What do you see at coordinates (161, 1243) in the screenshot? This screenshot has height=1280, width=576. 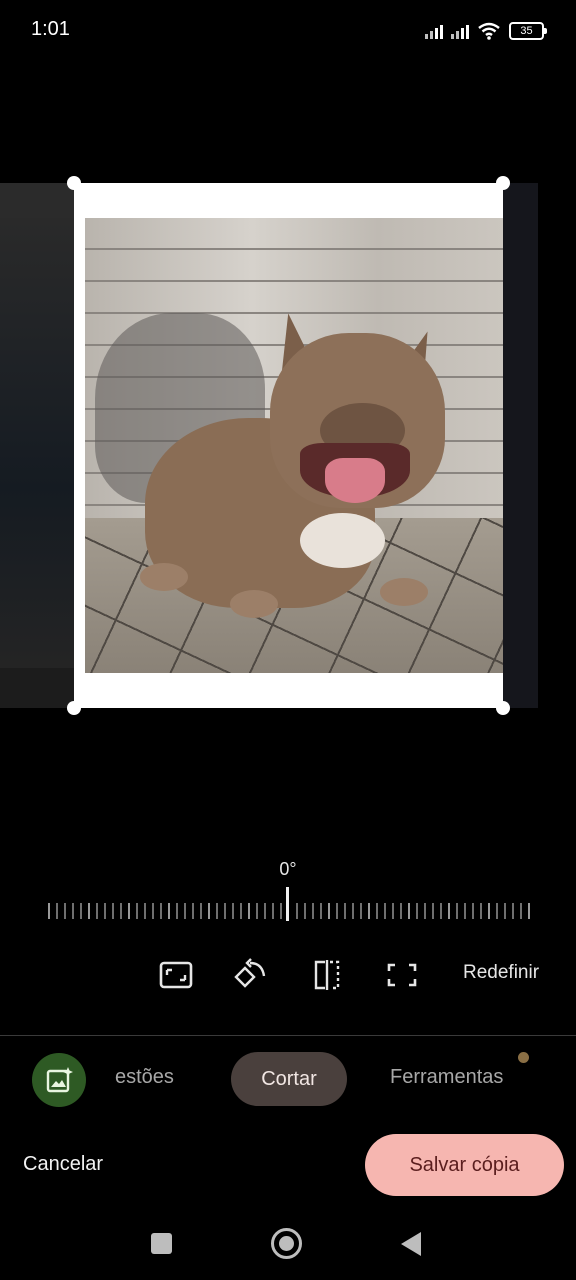 I see `recents-icon` at bounding box center [161, 1243].